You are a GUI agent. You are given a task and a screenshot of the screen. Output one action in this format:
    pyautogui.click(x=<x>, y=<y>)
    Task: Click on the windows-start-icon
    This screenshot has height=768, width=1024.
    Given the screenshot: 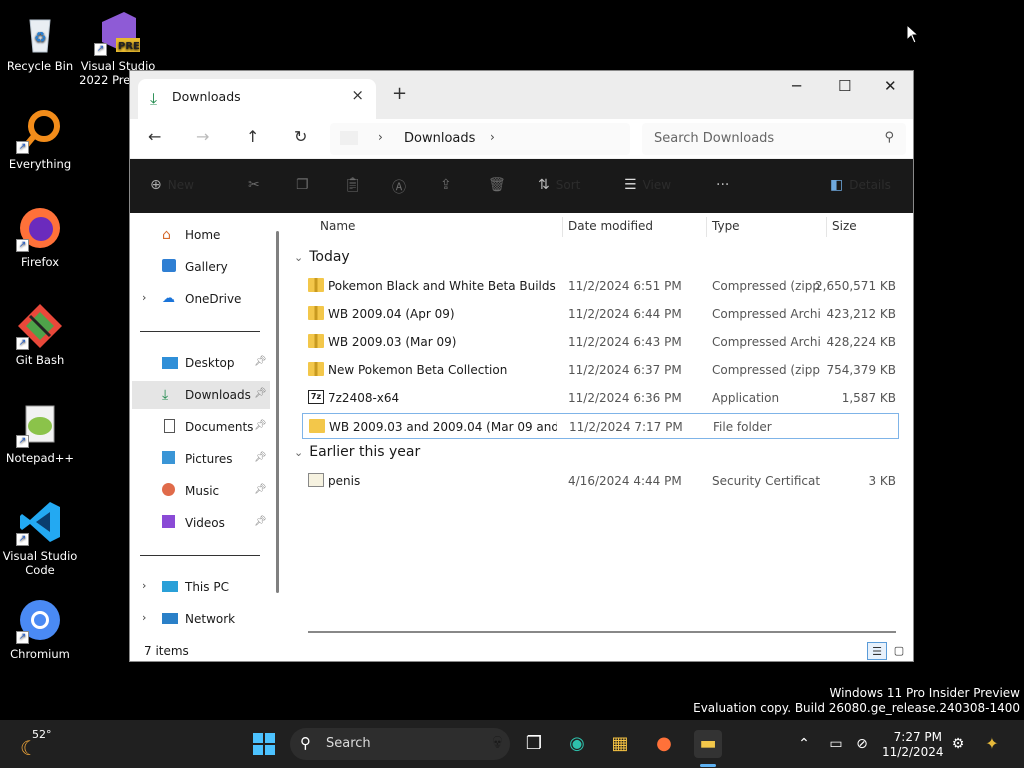 What is the action you would take?
    pyautogui.click(x=264, y=744)
    